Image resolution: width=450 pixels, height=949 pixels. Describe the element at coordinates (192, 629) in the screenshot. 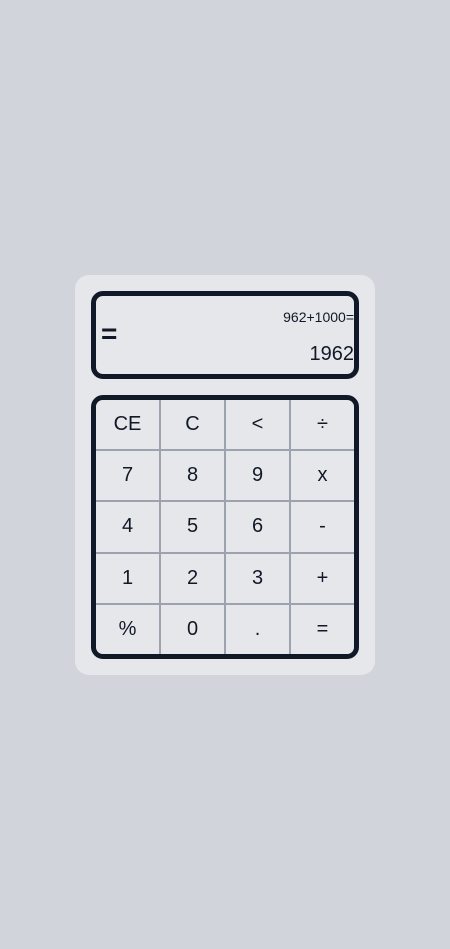

I see `digit-0-button: 0` at that location.